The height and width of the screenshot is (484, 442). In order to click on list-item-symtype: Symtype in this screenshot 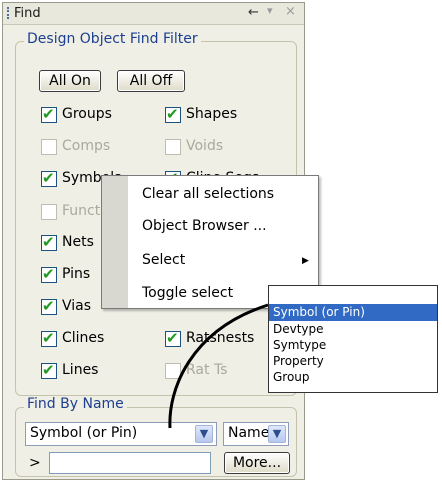, I will do `click(353, 345)`.